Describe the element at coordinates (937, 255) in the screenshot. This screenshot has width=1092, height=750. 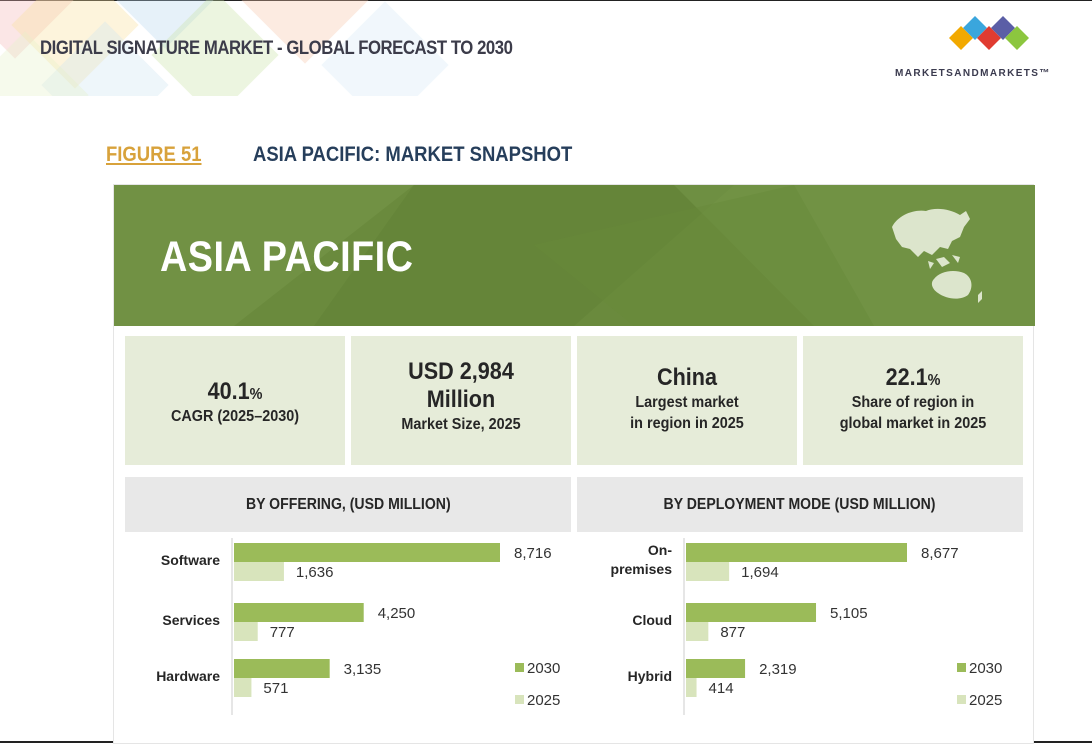
I see `asia-pacific-map-icon` at that location.